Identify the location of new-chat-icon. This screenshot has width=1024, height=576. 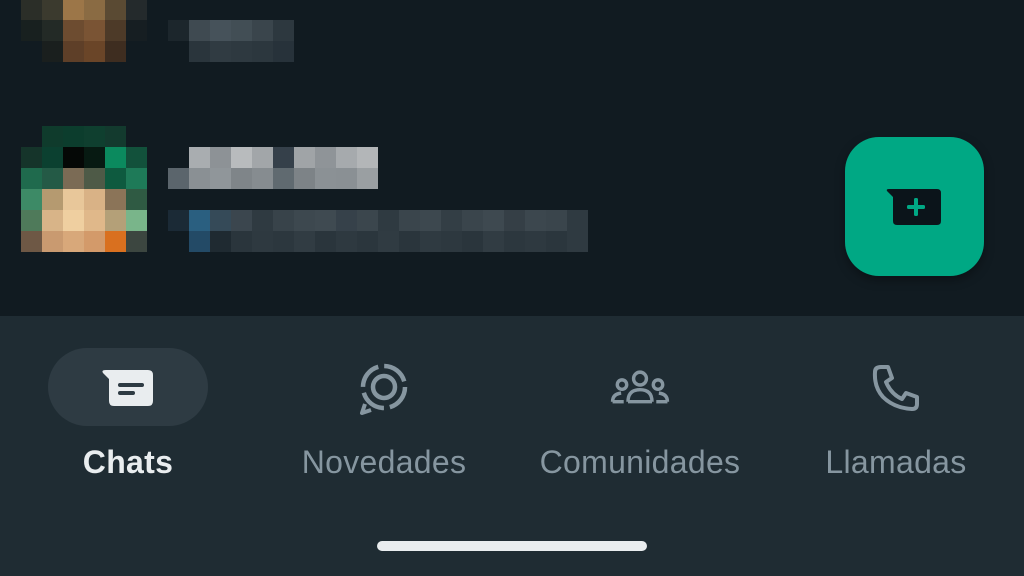
(913, 206).